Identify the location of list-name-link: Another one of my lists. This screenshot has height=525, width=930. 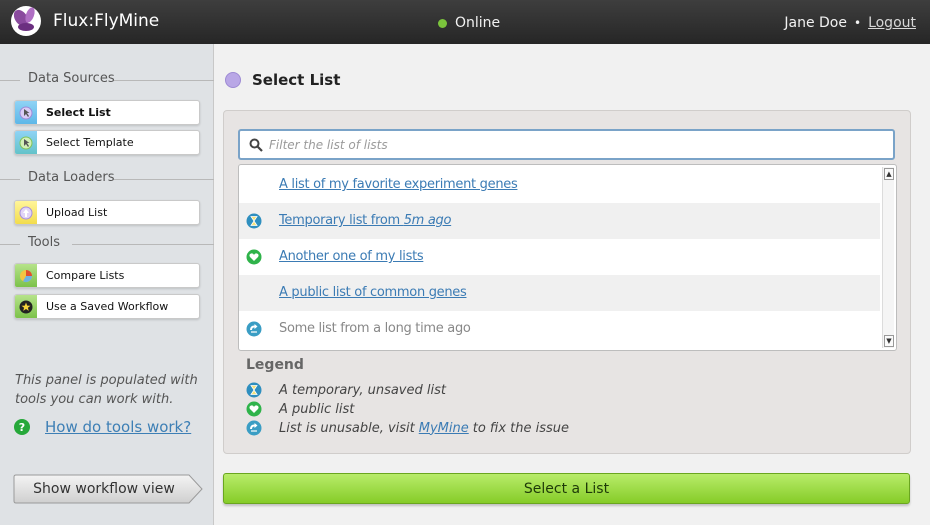
(351, 256).